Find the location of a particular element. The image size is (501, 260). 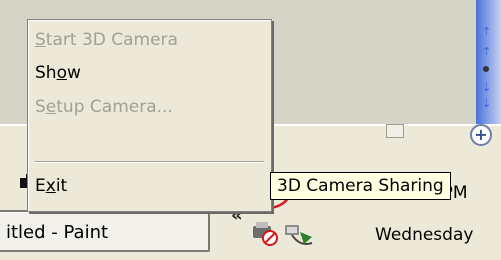

menu-separator is located at coordinates (149, 162).